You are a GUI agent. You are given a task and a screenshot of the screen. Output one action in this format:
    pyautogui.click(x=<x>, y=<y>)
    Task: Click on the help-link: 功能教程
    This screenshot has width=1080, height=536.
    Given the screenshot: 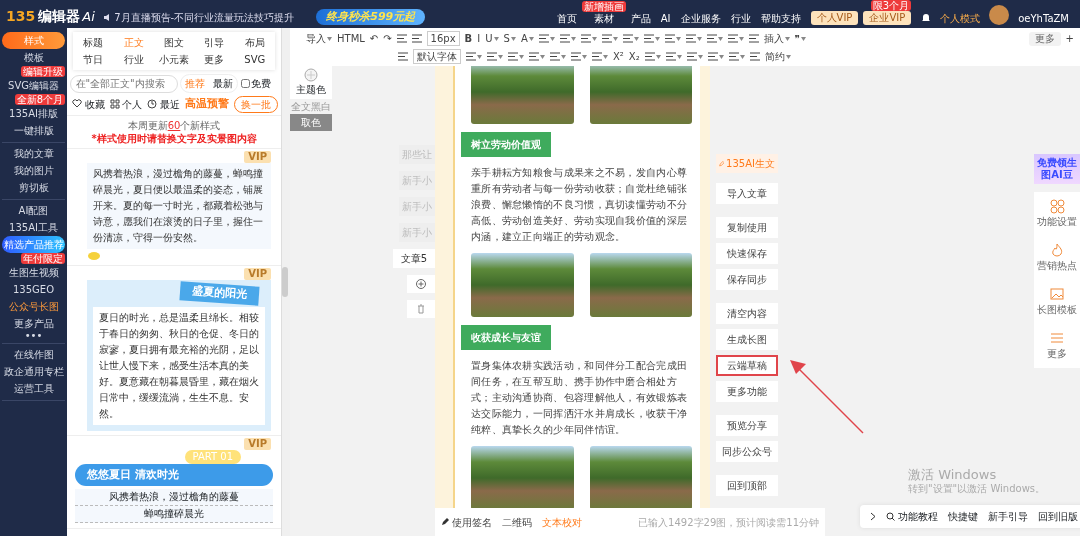 What is the action you would take?
    pyautogui.click(x=917, y=516)
    